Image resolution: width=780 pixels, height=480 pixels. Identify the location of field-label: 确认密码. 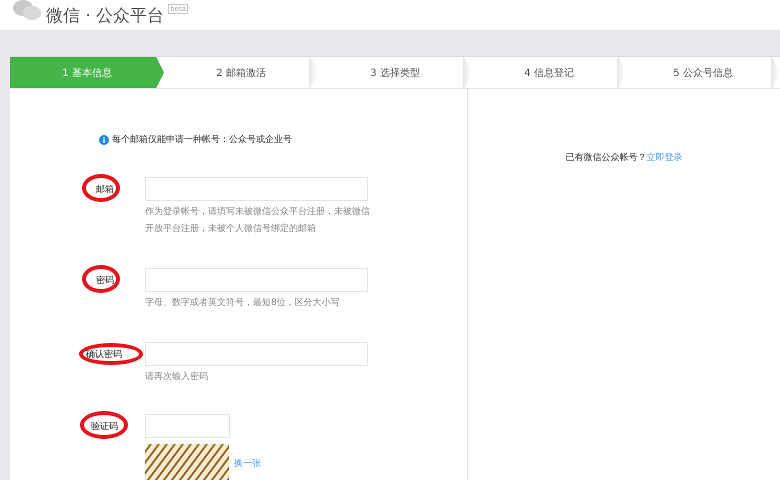
(104, 354).